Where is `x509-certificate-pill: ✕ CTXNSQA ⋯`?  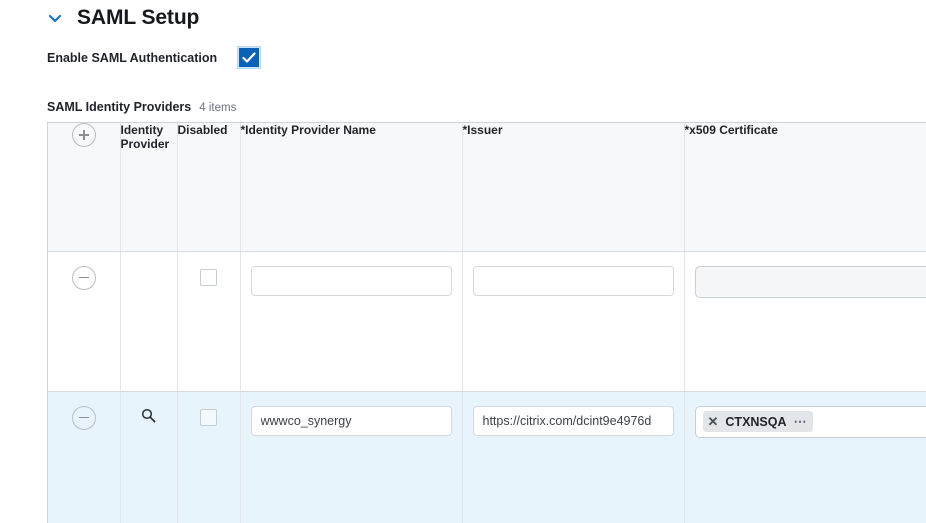
x509-certificate-pill: ✕ CTXNSQA ⋯ is located at coordinates (758, 421).